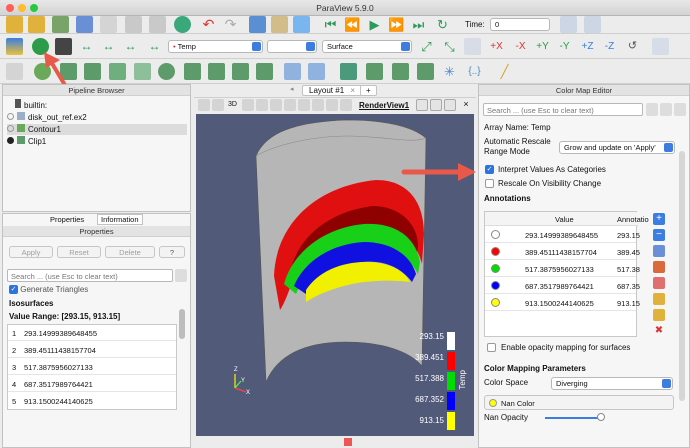 The width and height of the screenshot is (690, 448). I want to click on zoom-to-box-icon, so click(472, 46).